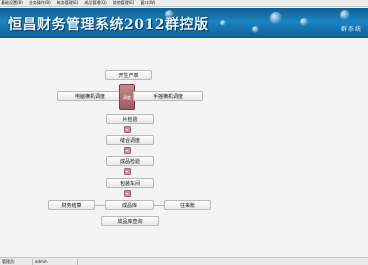 This screenshot has height=265, width=368. What do you see at coordinates (95, 3) in the screenshot?
I see `menu-finished-goods: 成品管理(Q)` at bounding box center [95, 3].